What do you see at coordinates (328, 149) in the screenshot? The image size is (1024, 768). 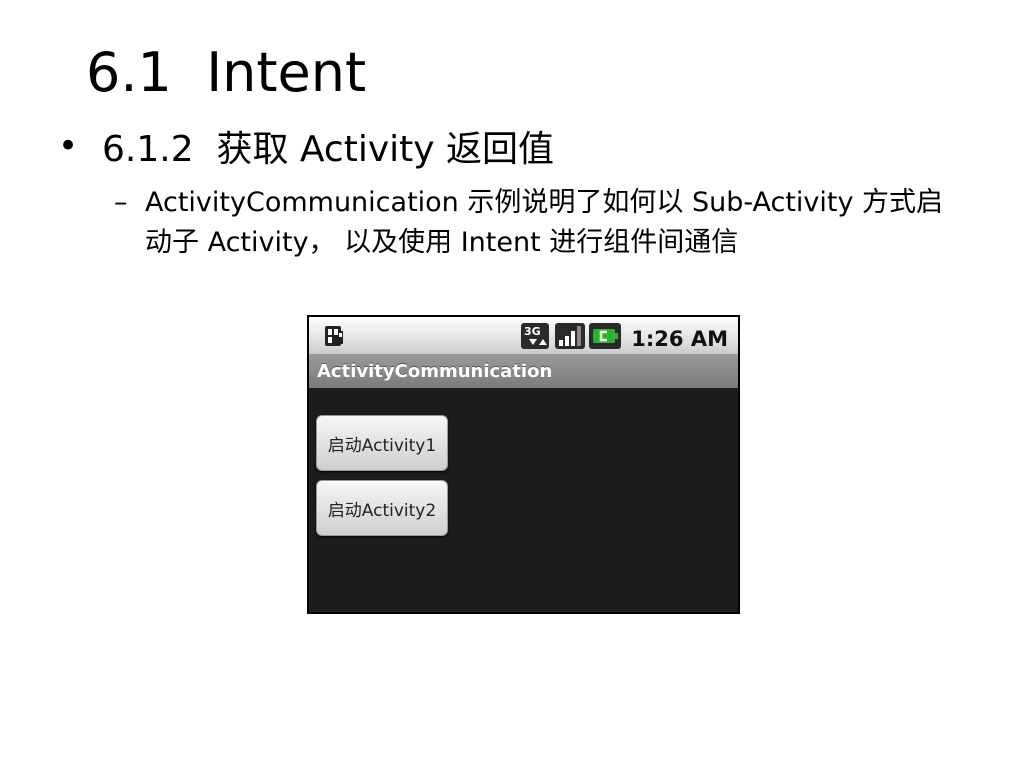 I see `bullet-level1-text: 6.1.2 获取 Activity 返回值` at bounding box center [328, 149].